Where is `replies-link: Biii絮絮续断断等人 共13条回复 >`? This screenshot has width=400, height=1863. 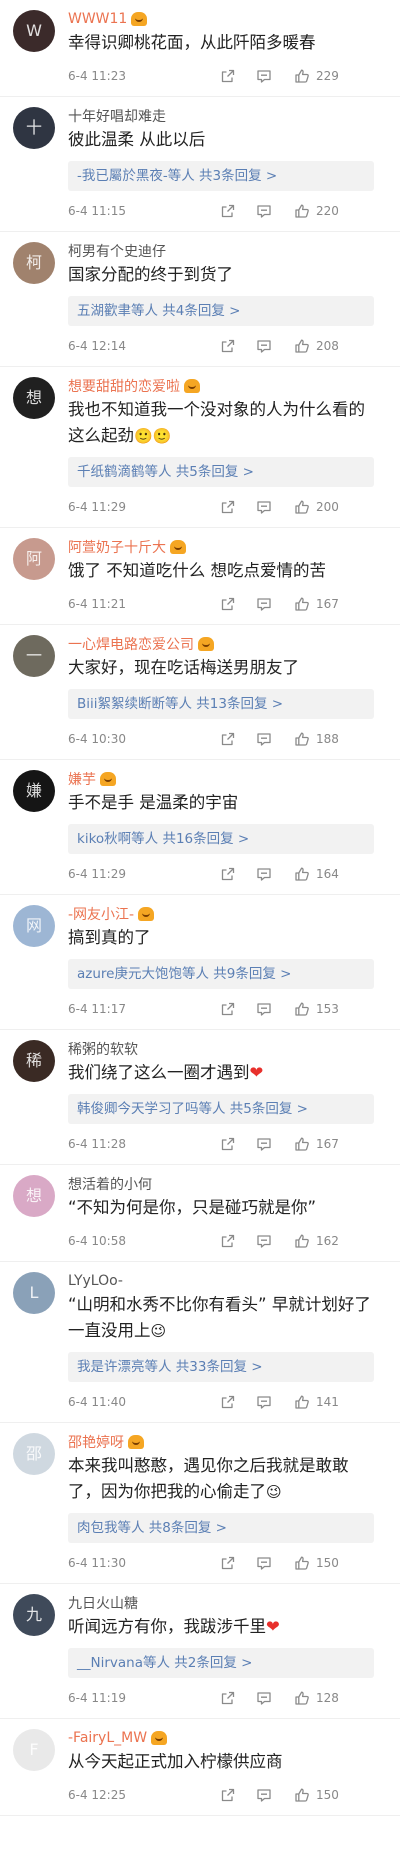
replies-link: Biii絮絮续断断等人 共13条回复 > is located at coordinates (221, 704).